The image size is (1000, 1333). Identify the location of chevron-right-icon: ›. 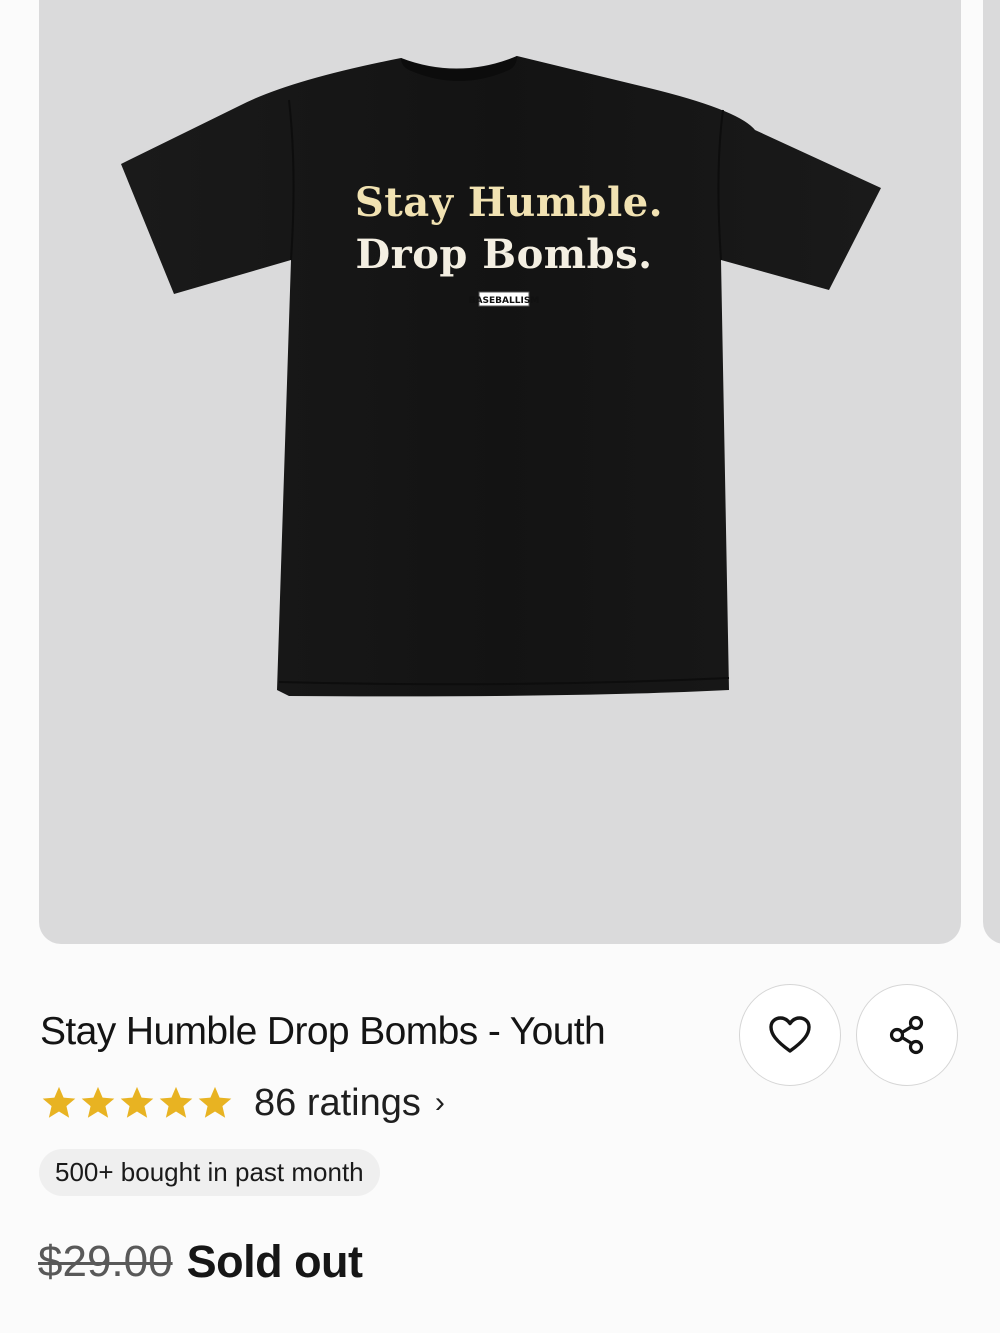
(439, 1102).